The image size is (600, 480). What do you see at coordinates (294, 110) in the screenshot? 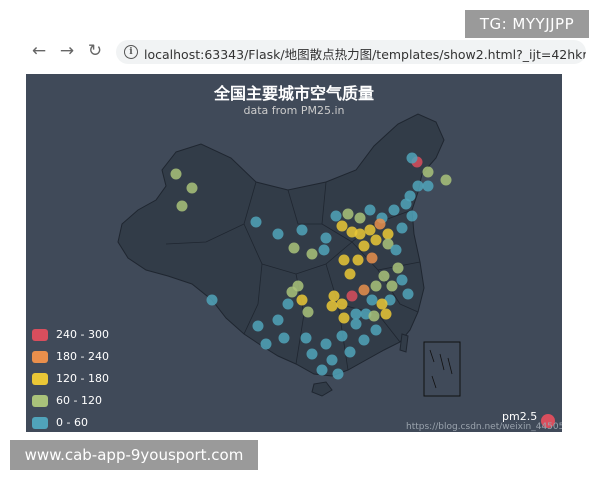
I see `map-subtitle: data from PM25.in` at bounding box center [294, 110].